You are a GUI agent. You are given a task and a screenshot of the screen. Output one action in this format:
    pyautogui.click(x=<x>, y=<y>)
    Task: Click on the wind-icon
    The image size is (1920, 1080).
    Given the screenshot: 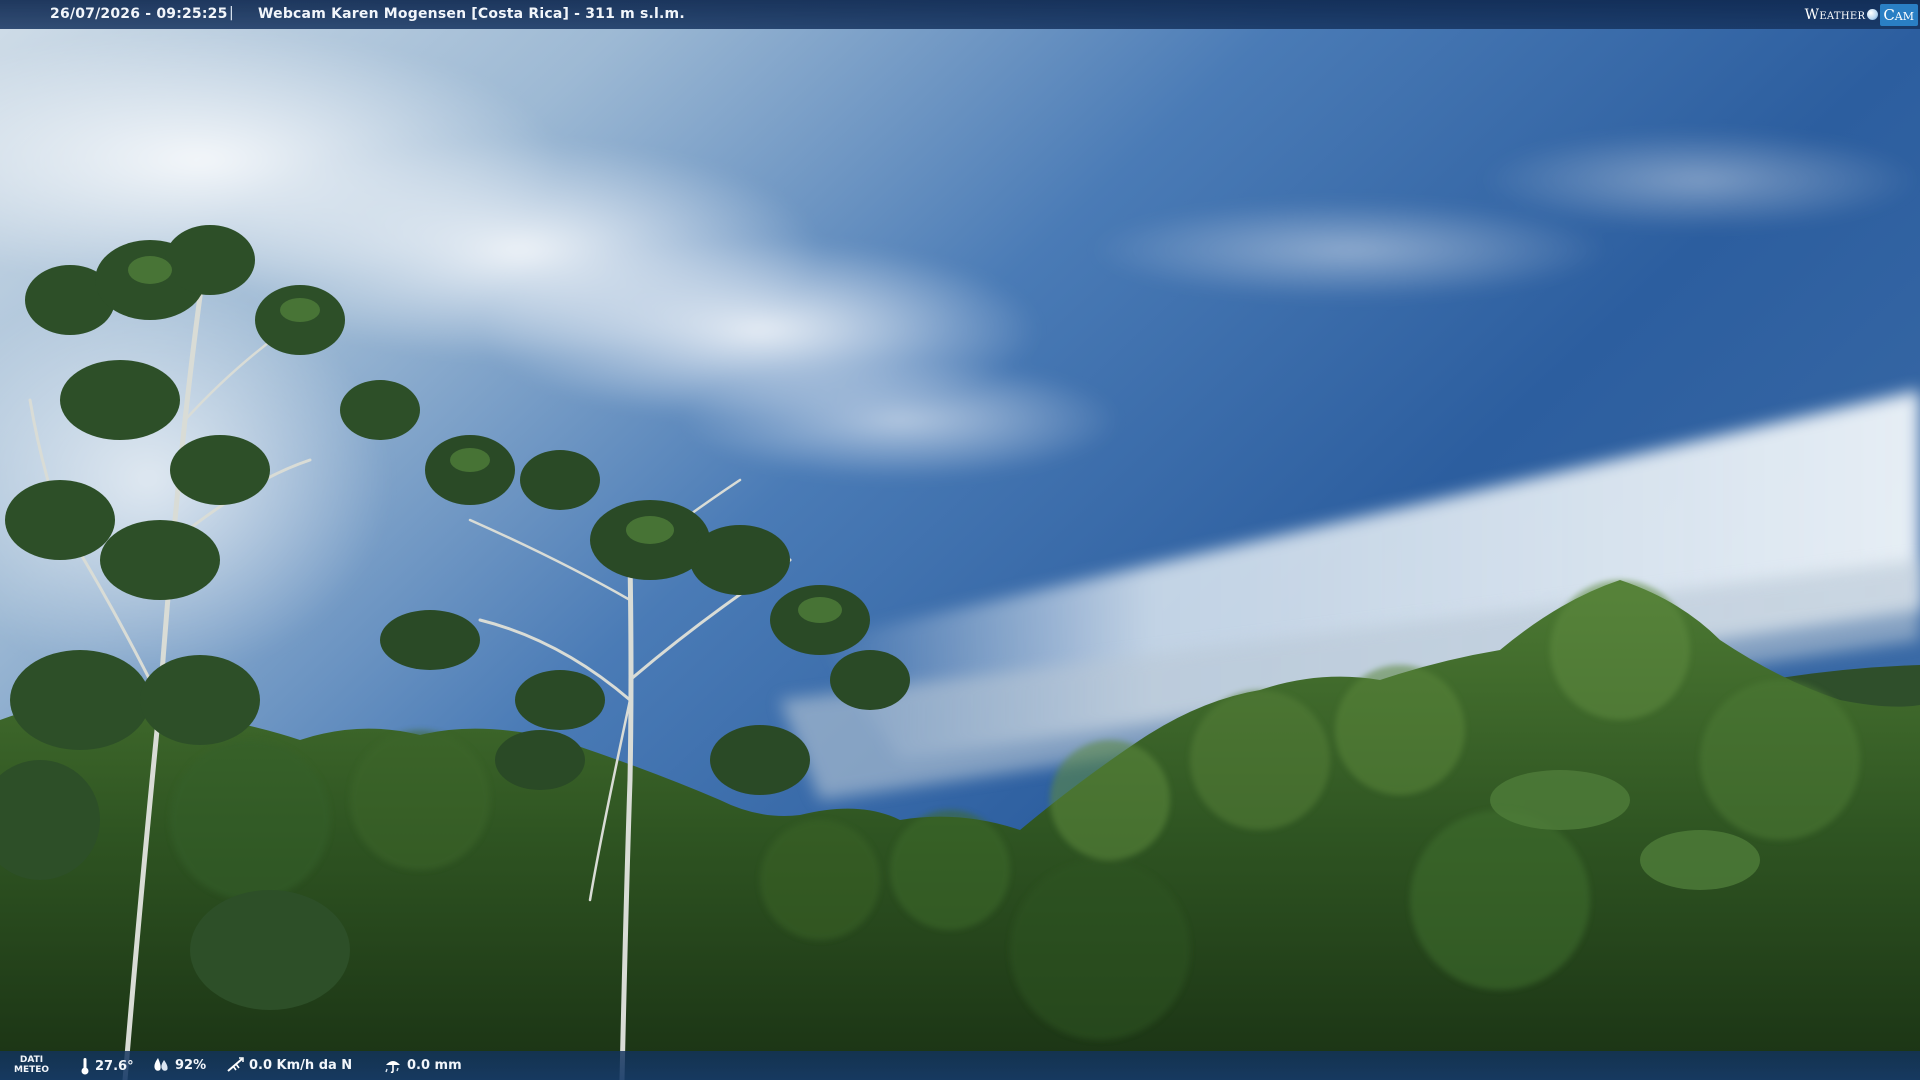 What is the action you would take?
    pyautogui.click(x=235, y=1065)
    